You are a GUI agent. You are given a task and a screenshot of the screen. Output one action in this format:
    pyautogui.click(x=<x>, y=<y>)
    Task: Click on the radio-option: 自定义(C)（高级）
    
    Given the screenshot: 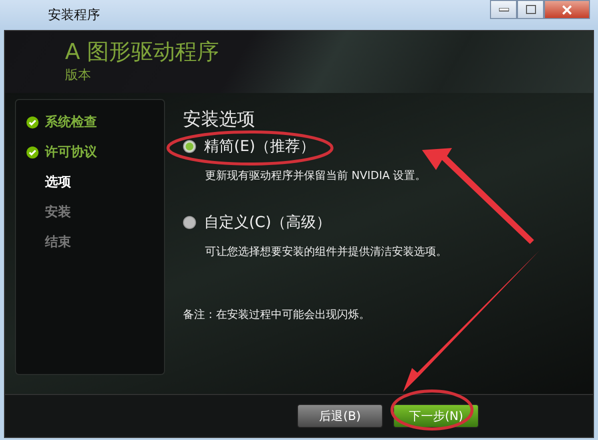 What is the action you would take?
    pyautogui.click(x=377, y=222)
    